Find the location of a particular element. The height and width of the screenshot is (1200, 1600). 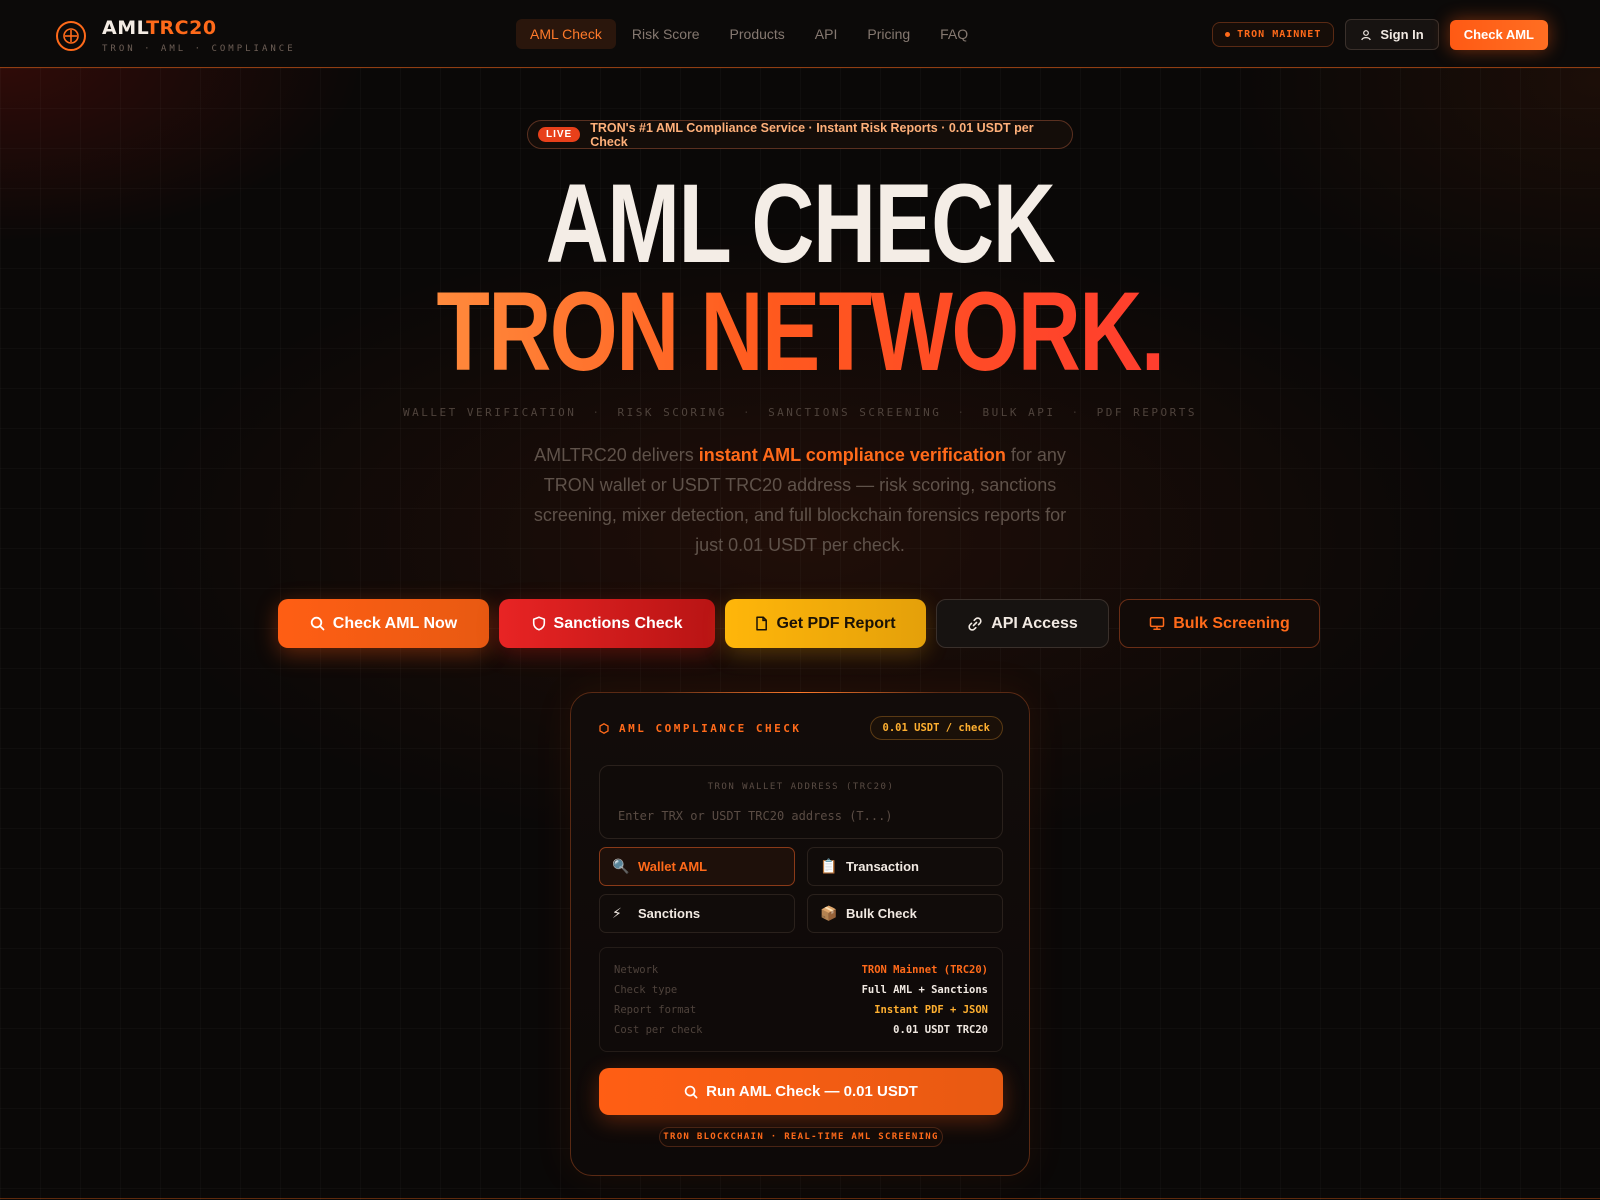

live-badge: LIVE is located at coordinates (559, 134).